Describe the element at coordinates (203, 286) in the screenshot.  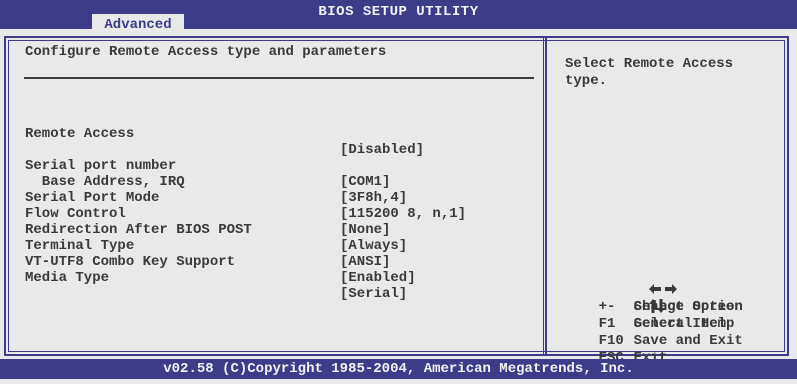
I see `setting-row-media-type: Media Type [Serial]` at that location.